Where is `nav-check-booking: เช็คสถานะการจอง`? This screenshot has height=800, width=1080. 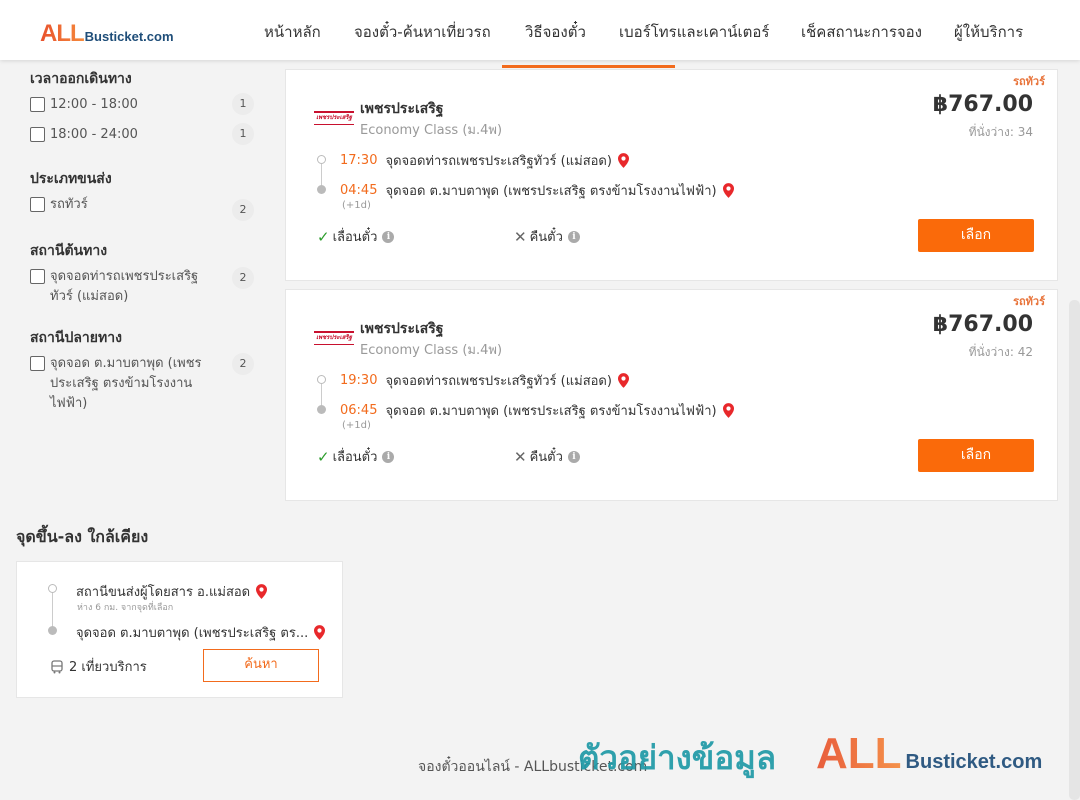 nav-check-booking: เช็คสถานะการจอง is located at coordinates (861, 32).